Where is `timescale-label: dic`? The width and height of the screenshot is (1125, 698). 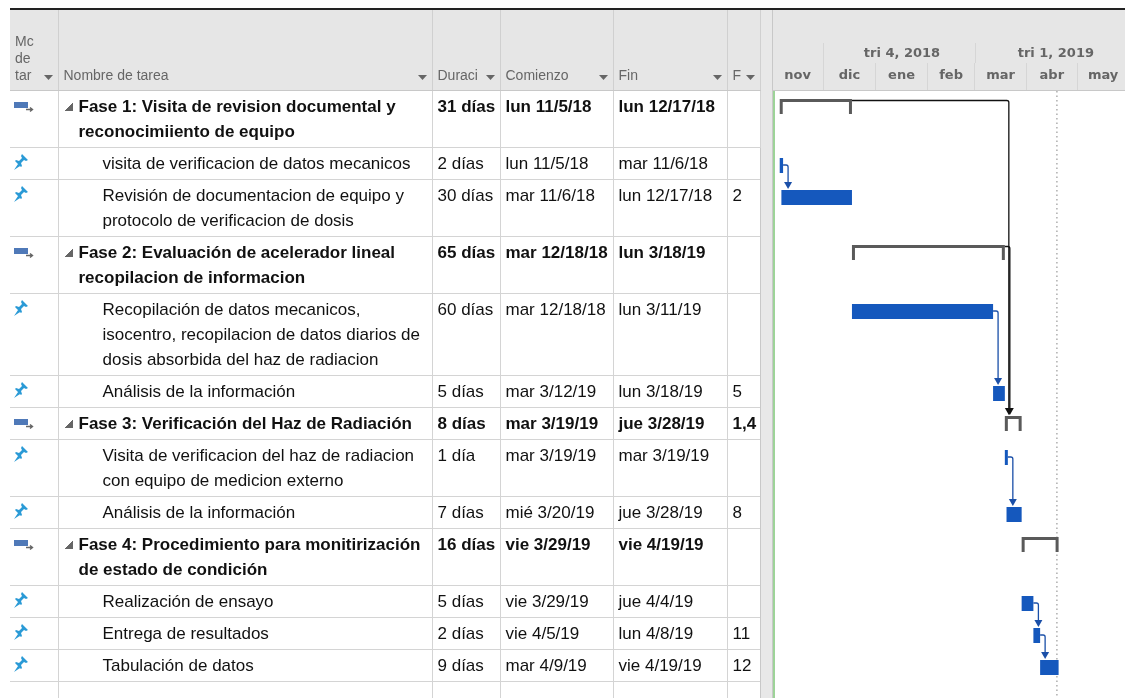 timescale-label: dic is located at coordinates (848, 76).